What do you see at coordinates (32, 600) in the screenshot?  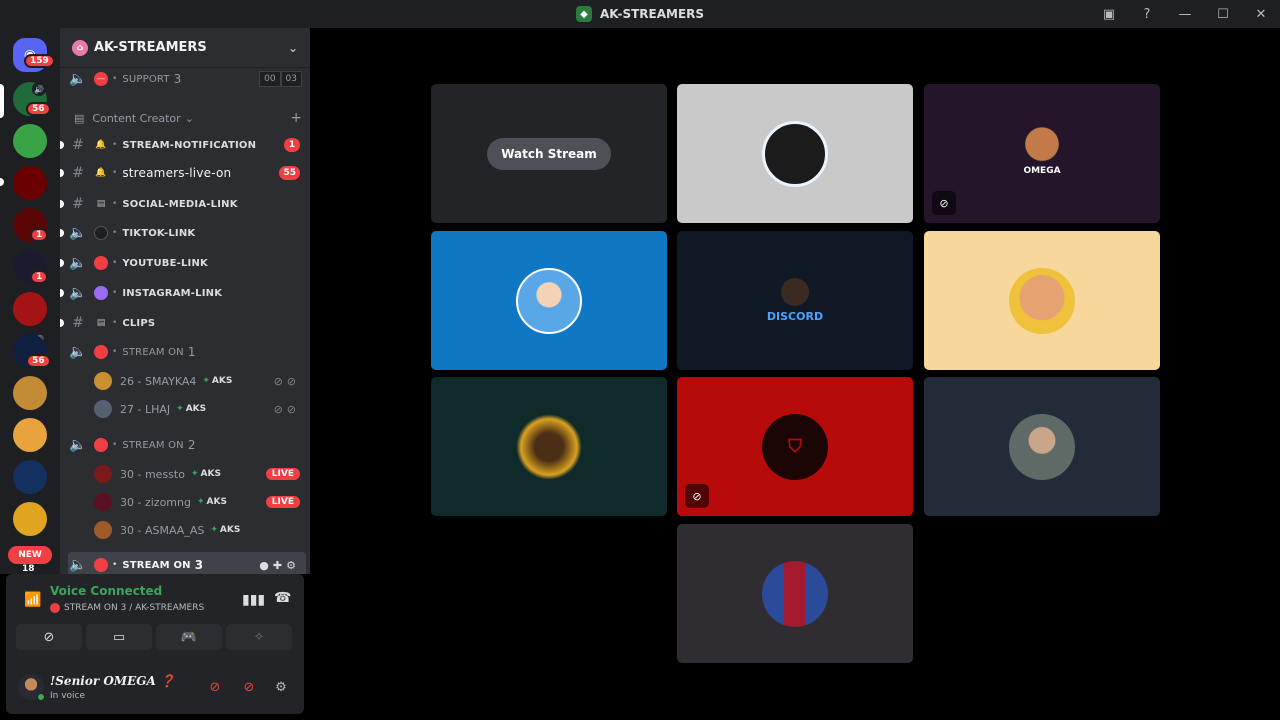 I see `signal-icon: 📶` at bounding box center [32, 600].